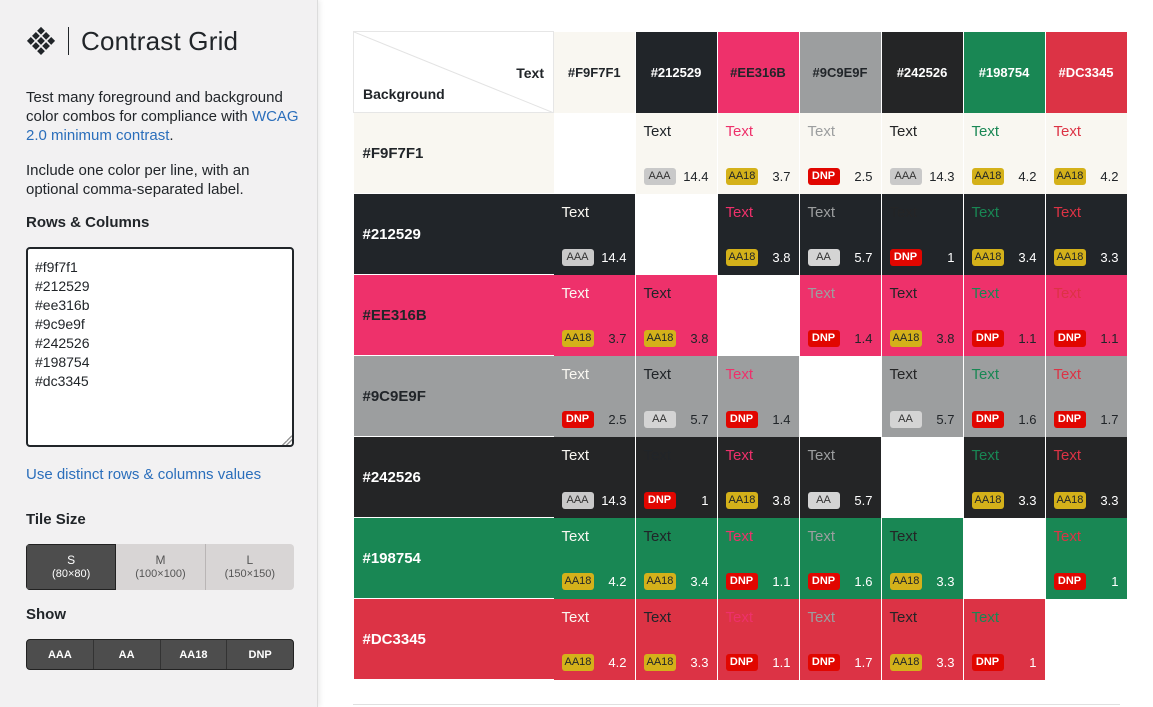 The width and height of the screenshot is (1153, 707). Describe the element at coordinates (453, 153) in the screenshot. I see `row-header: #F9F7F1` at that location.